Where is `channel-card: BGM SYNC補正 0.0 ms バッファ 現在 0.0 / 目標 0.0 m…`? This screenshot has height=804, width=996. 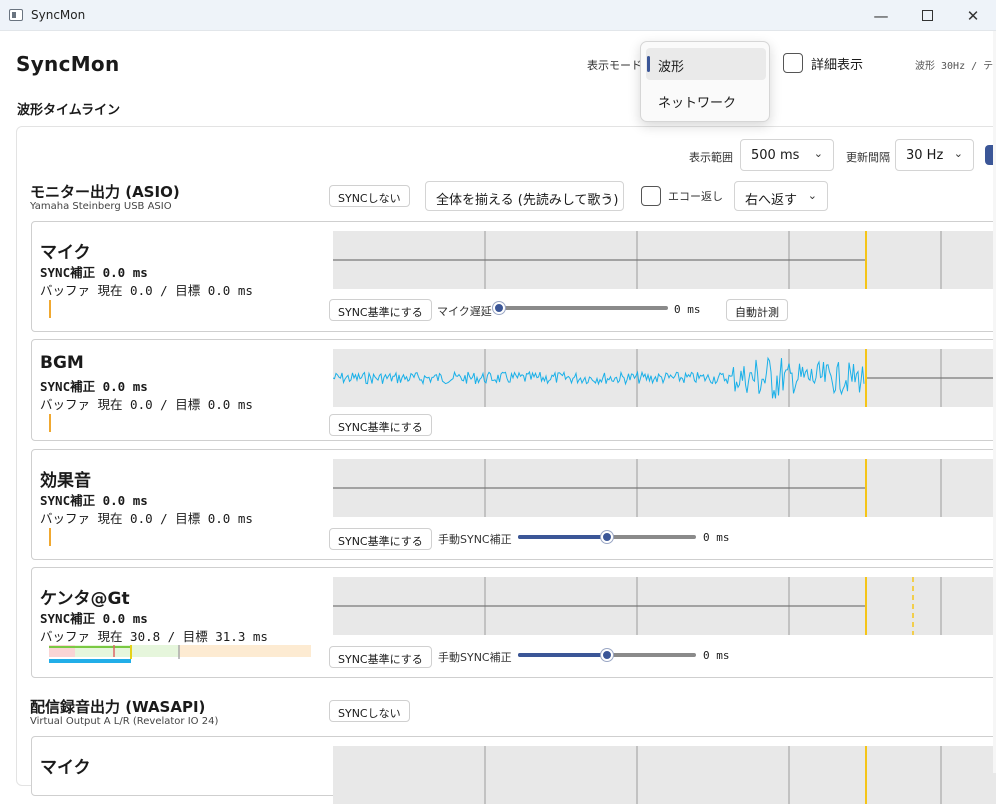 channel-card: BGM SYNC補正 0.0 ms バッファ 現在 0.0 / 目標 0.0 m… is located at coordinates (513, 390).